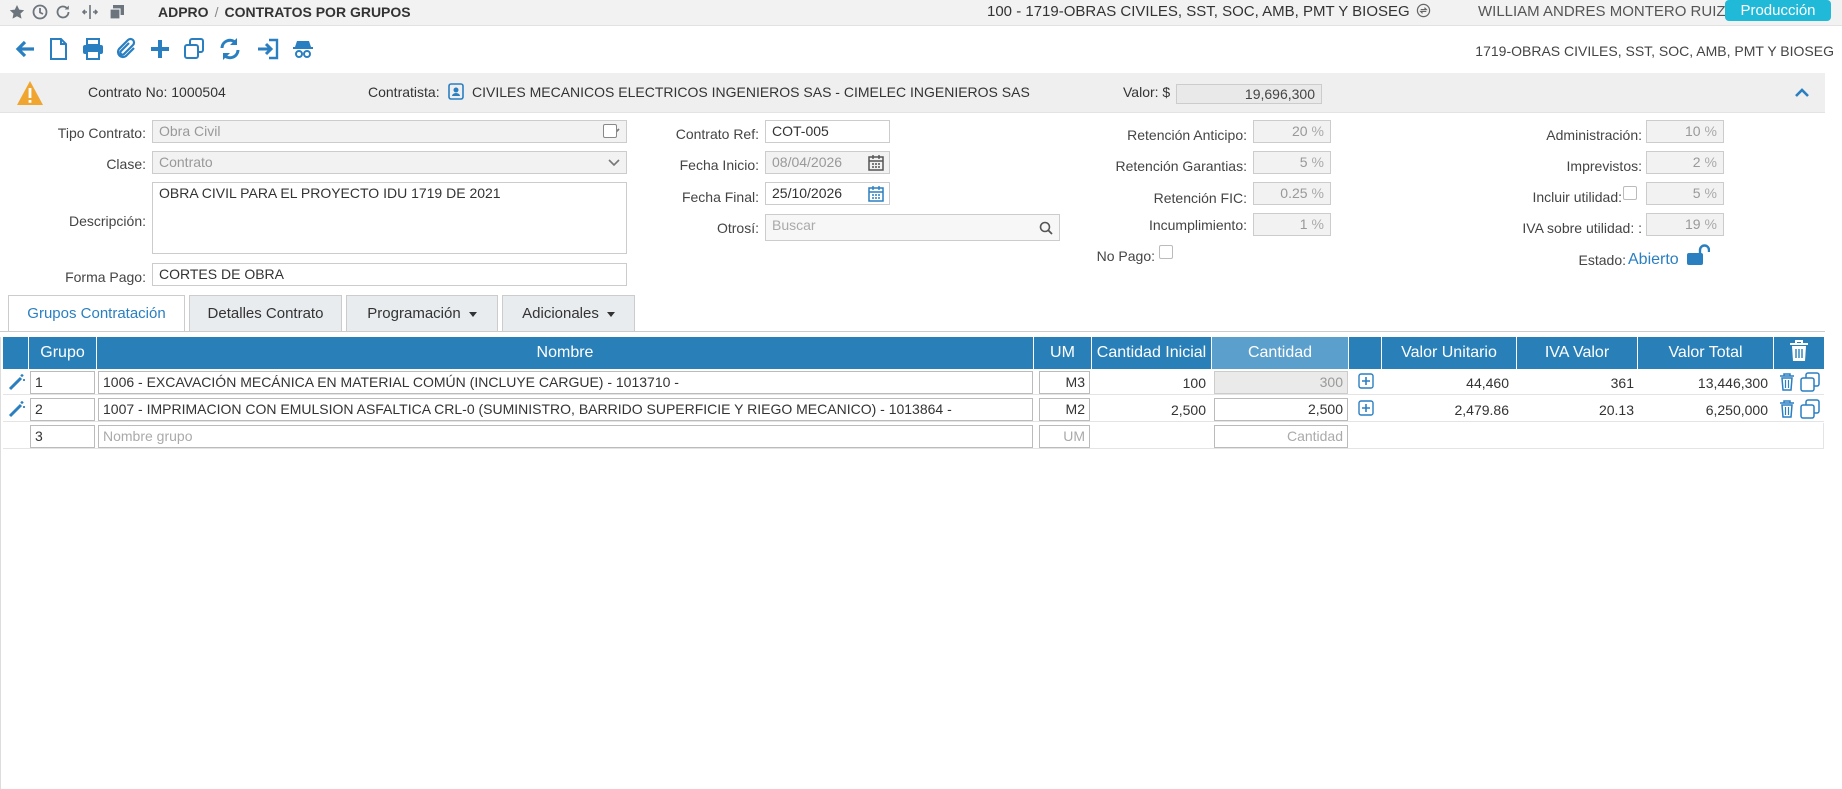  I want to click on imprevistos-value: 2, so click(1696, 162).